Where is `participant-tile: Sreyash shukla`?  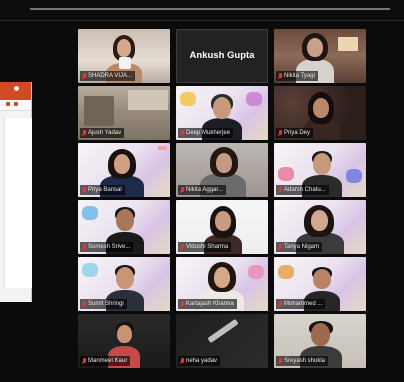 participant-tile: Sreyash shukla is located at coordinates (320, 341).